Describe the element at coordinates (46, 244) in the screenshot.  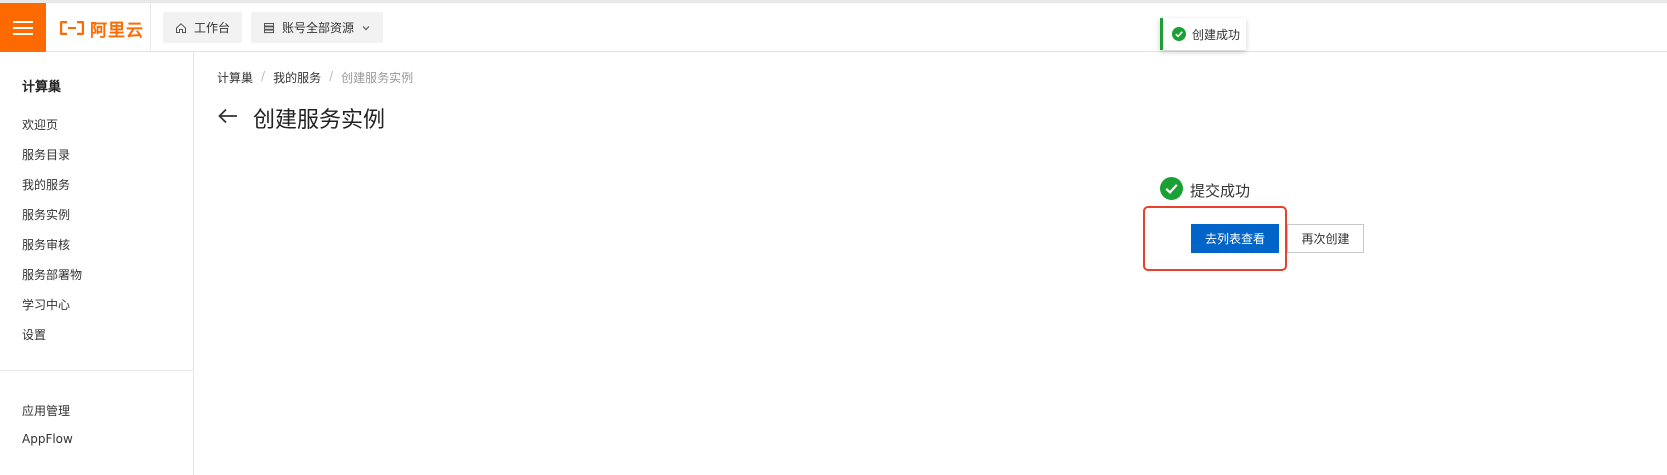
I see `sidebar-item-service-review: 服务审核` at that location.